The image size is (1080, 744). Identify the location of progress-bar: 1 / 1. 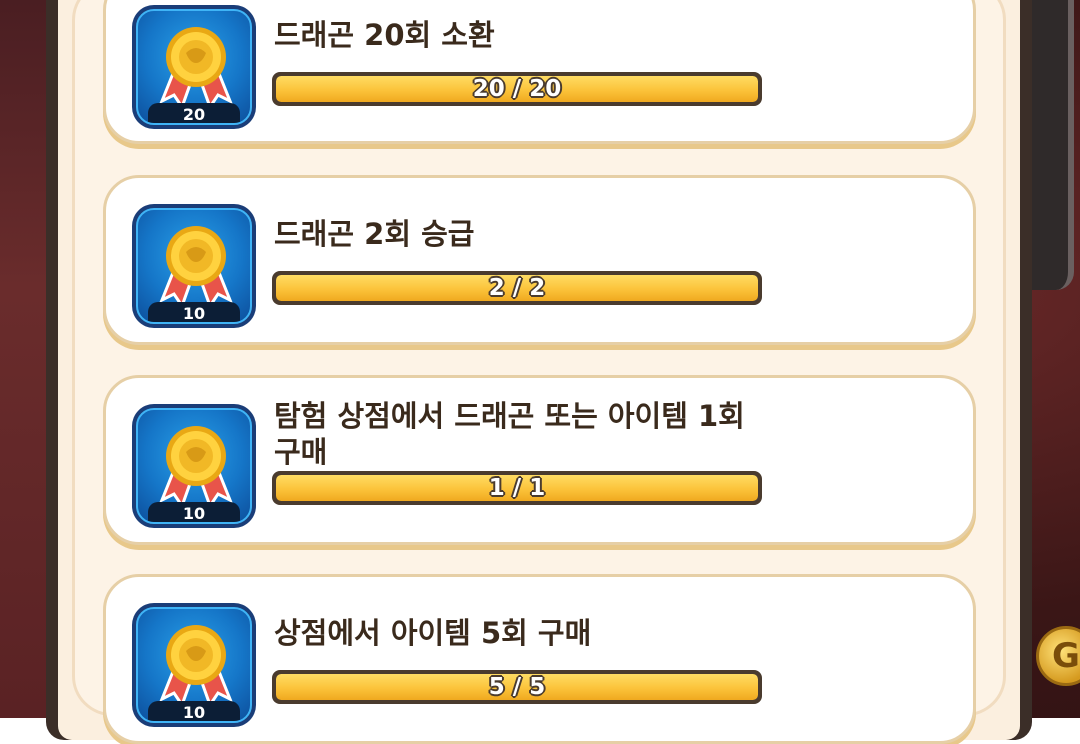
(517, 488).